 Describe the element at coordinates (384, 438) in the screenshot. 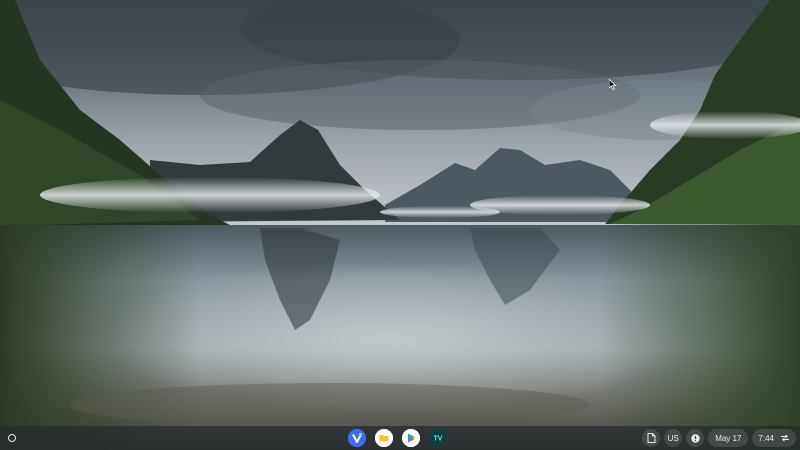

I see `files-folder-icon` at that location.